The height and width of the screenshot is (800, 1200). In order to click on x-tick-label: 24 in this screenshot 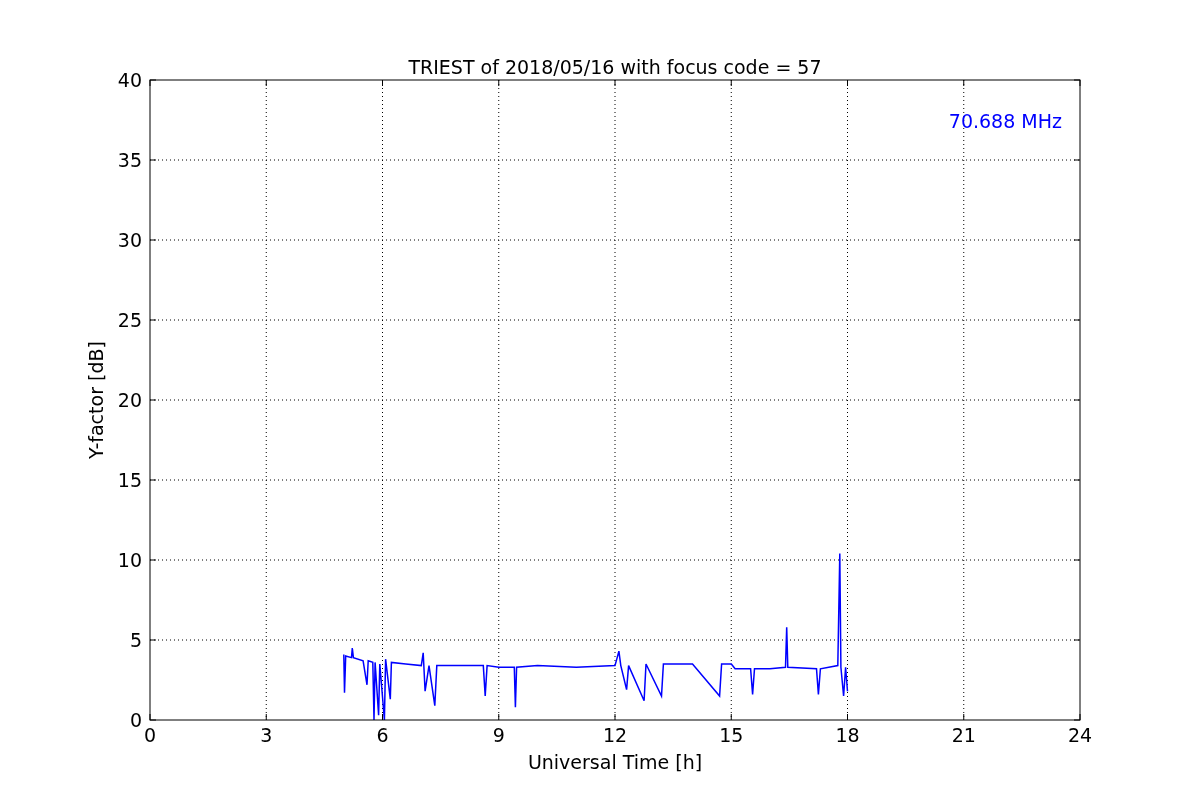, I will do `click(1080, 735)`.